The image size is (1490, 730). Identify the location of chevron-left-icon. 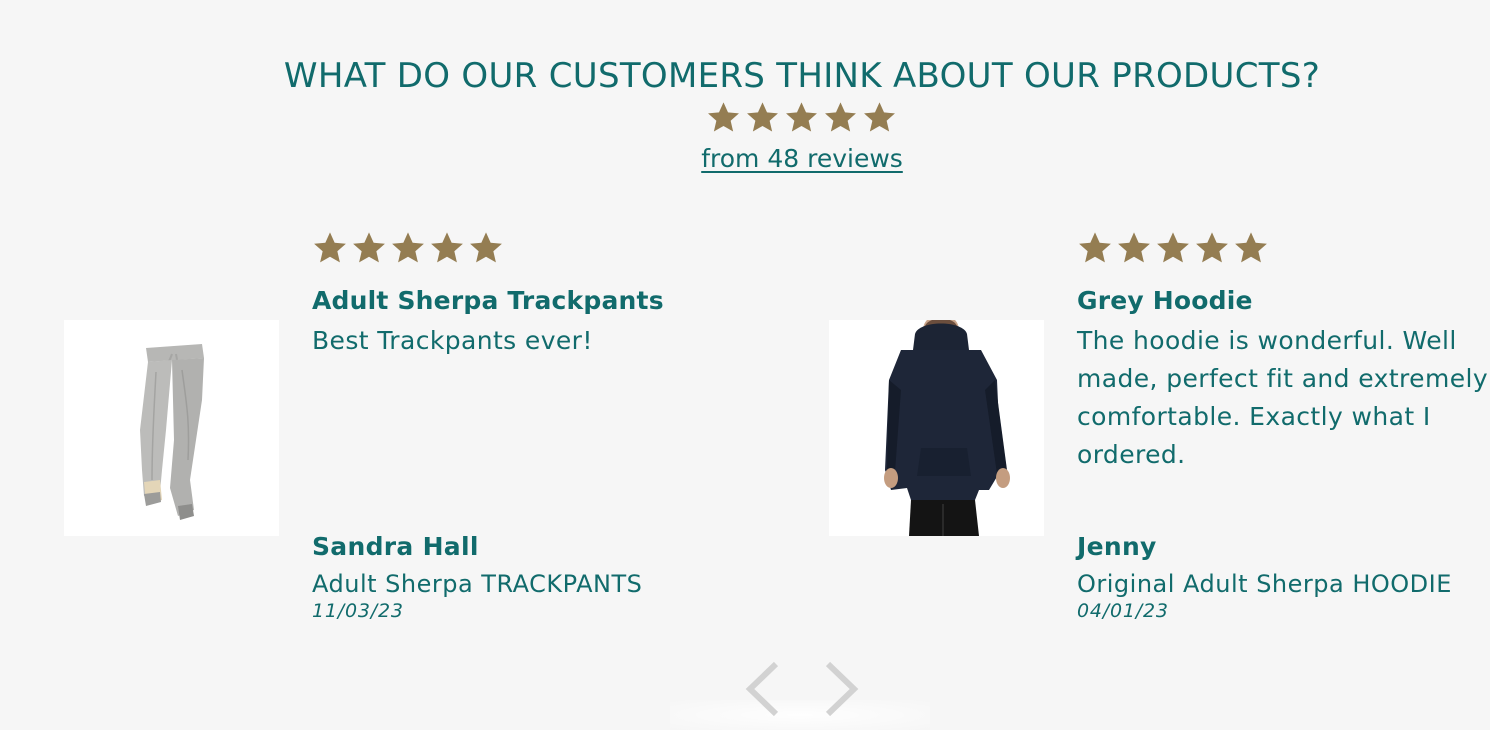
(762, 689).